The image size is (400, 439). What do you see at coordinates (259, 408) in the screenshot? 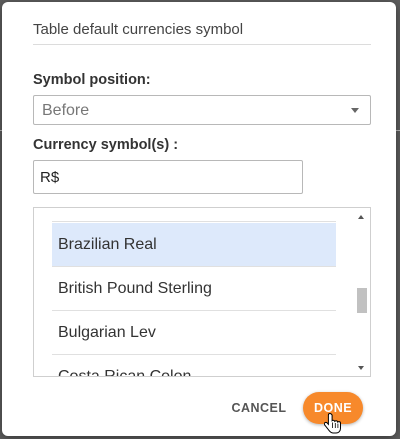
I see `cancel-button: CANCEL` at bounding box center [259, 408].